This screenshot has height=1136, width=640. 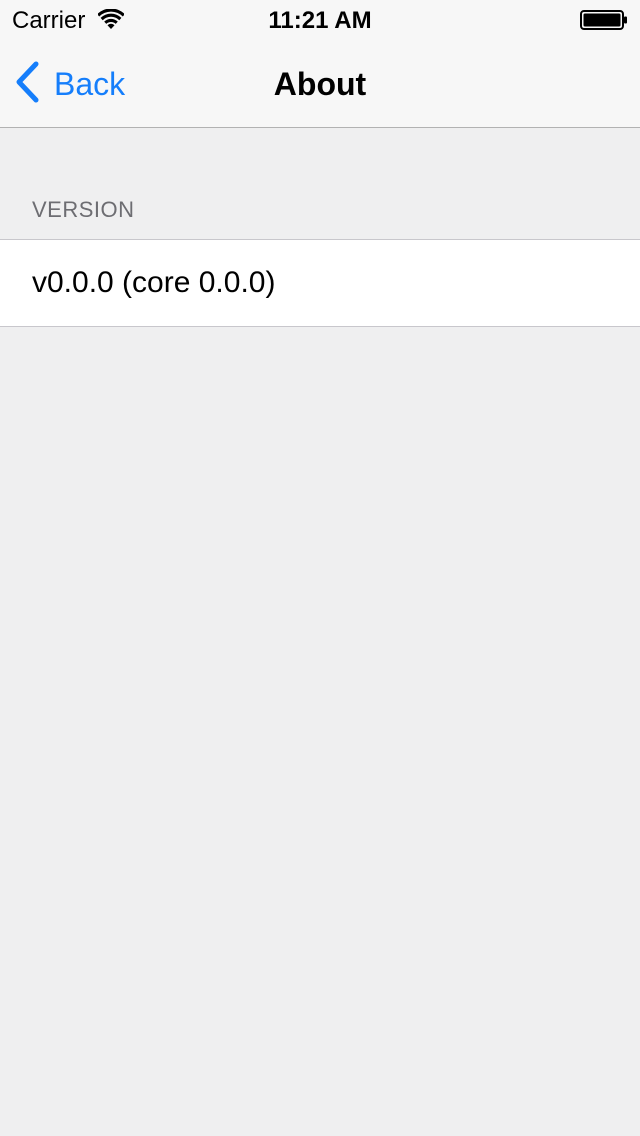 I want to click on navigation-bar: Back About, so click(x=320, y=84).